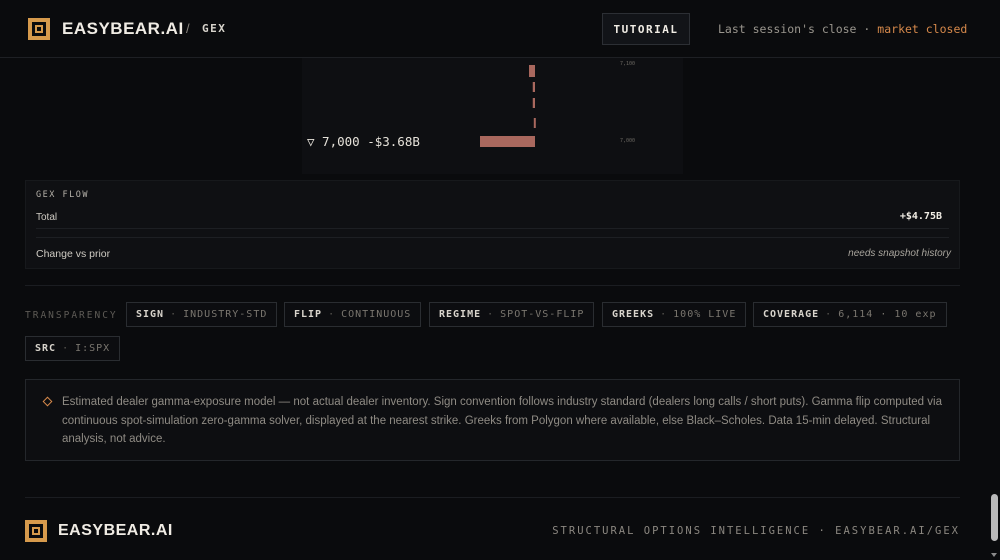  What do you see at coordinates (787, 29) in the screenshot?
I see `session-text: Last session's close` at bounding box center [787, 29].